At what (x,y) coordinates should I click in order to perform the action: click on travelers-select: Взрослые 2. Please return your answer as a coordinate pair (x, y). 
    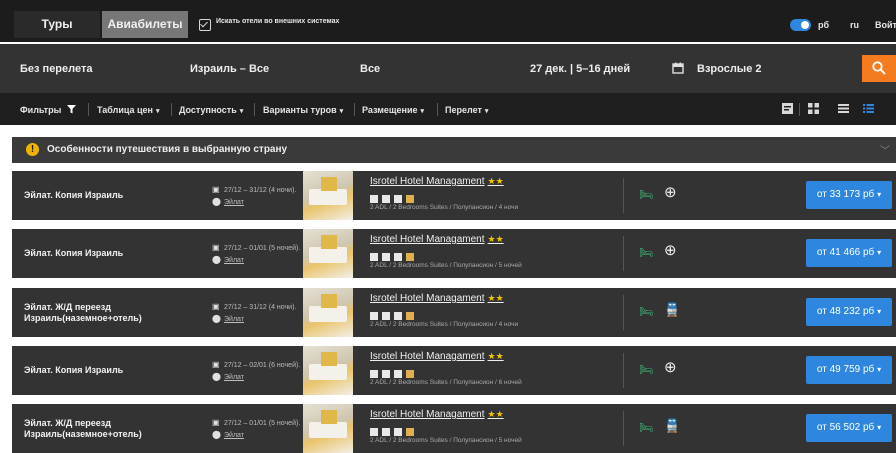
    Looking at the image, I should click on (729, 69).